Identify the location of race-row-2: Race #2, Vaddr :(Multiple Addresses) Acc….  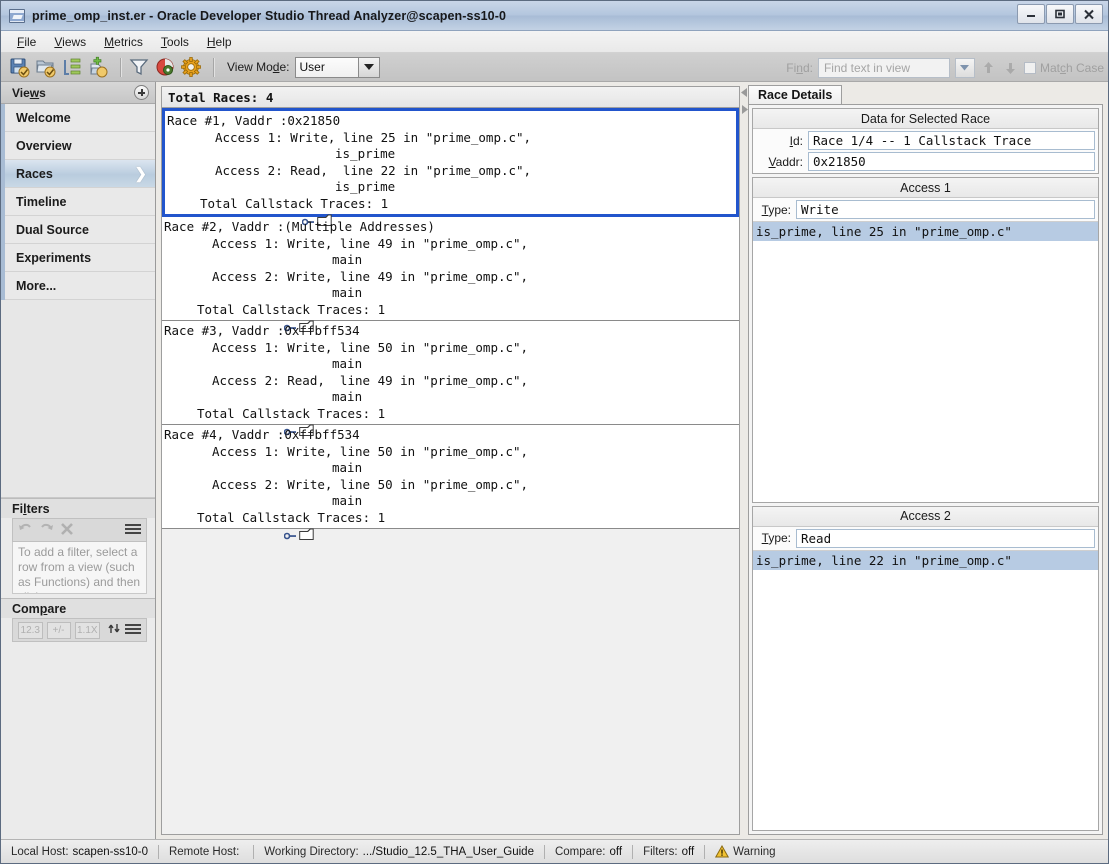
(450, 274).